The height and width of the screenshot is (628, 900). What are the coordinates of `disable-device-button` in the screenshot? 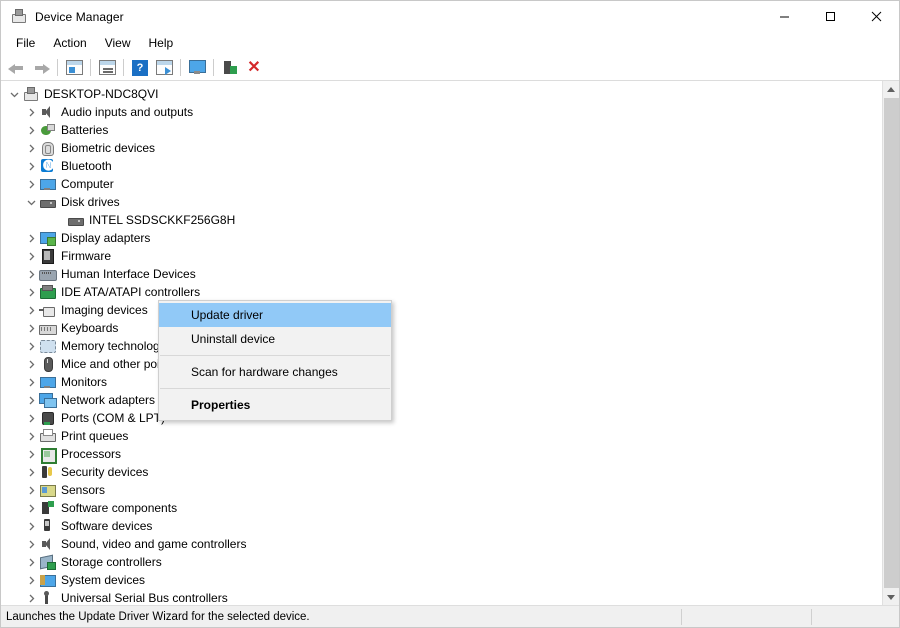 It's located at (230, 68).